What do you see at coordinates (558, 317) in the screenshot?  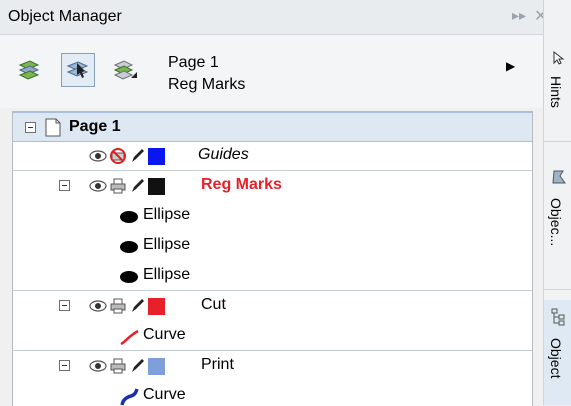 I see `object-manager-icon` at bounding box center [558, 317].